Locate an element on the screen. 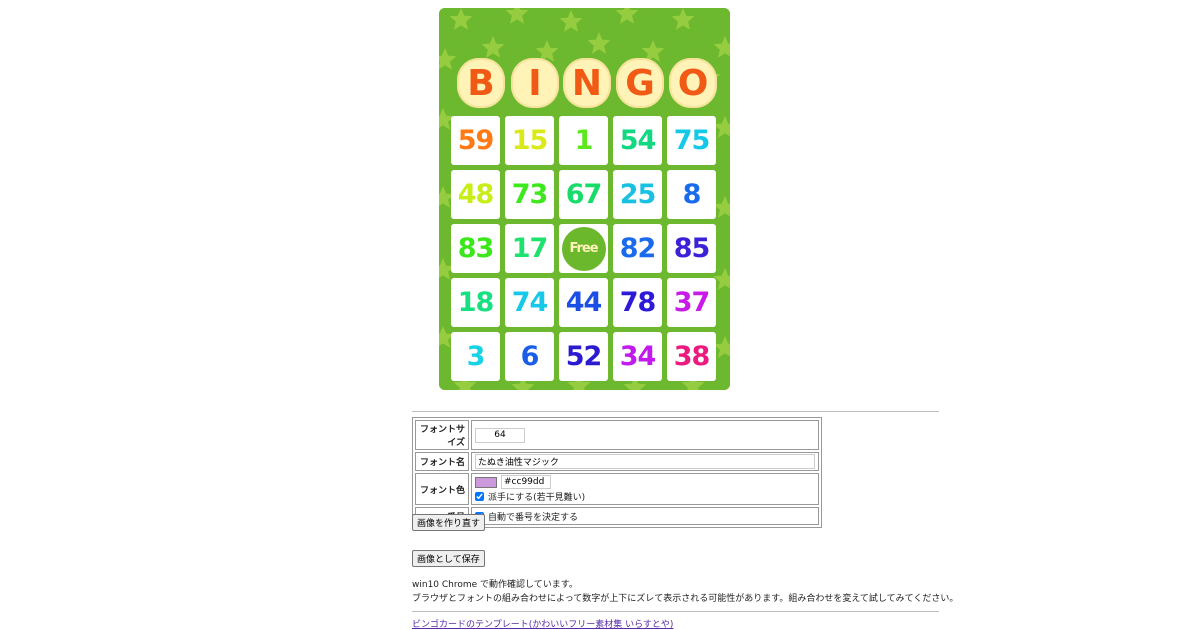 Image resolution: width=1200 pixels, height=630 pixels. bingo-number: 6 is located at coordinates (530, 356).